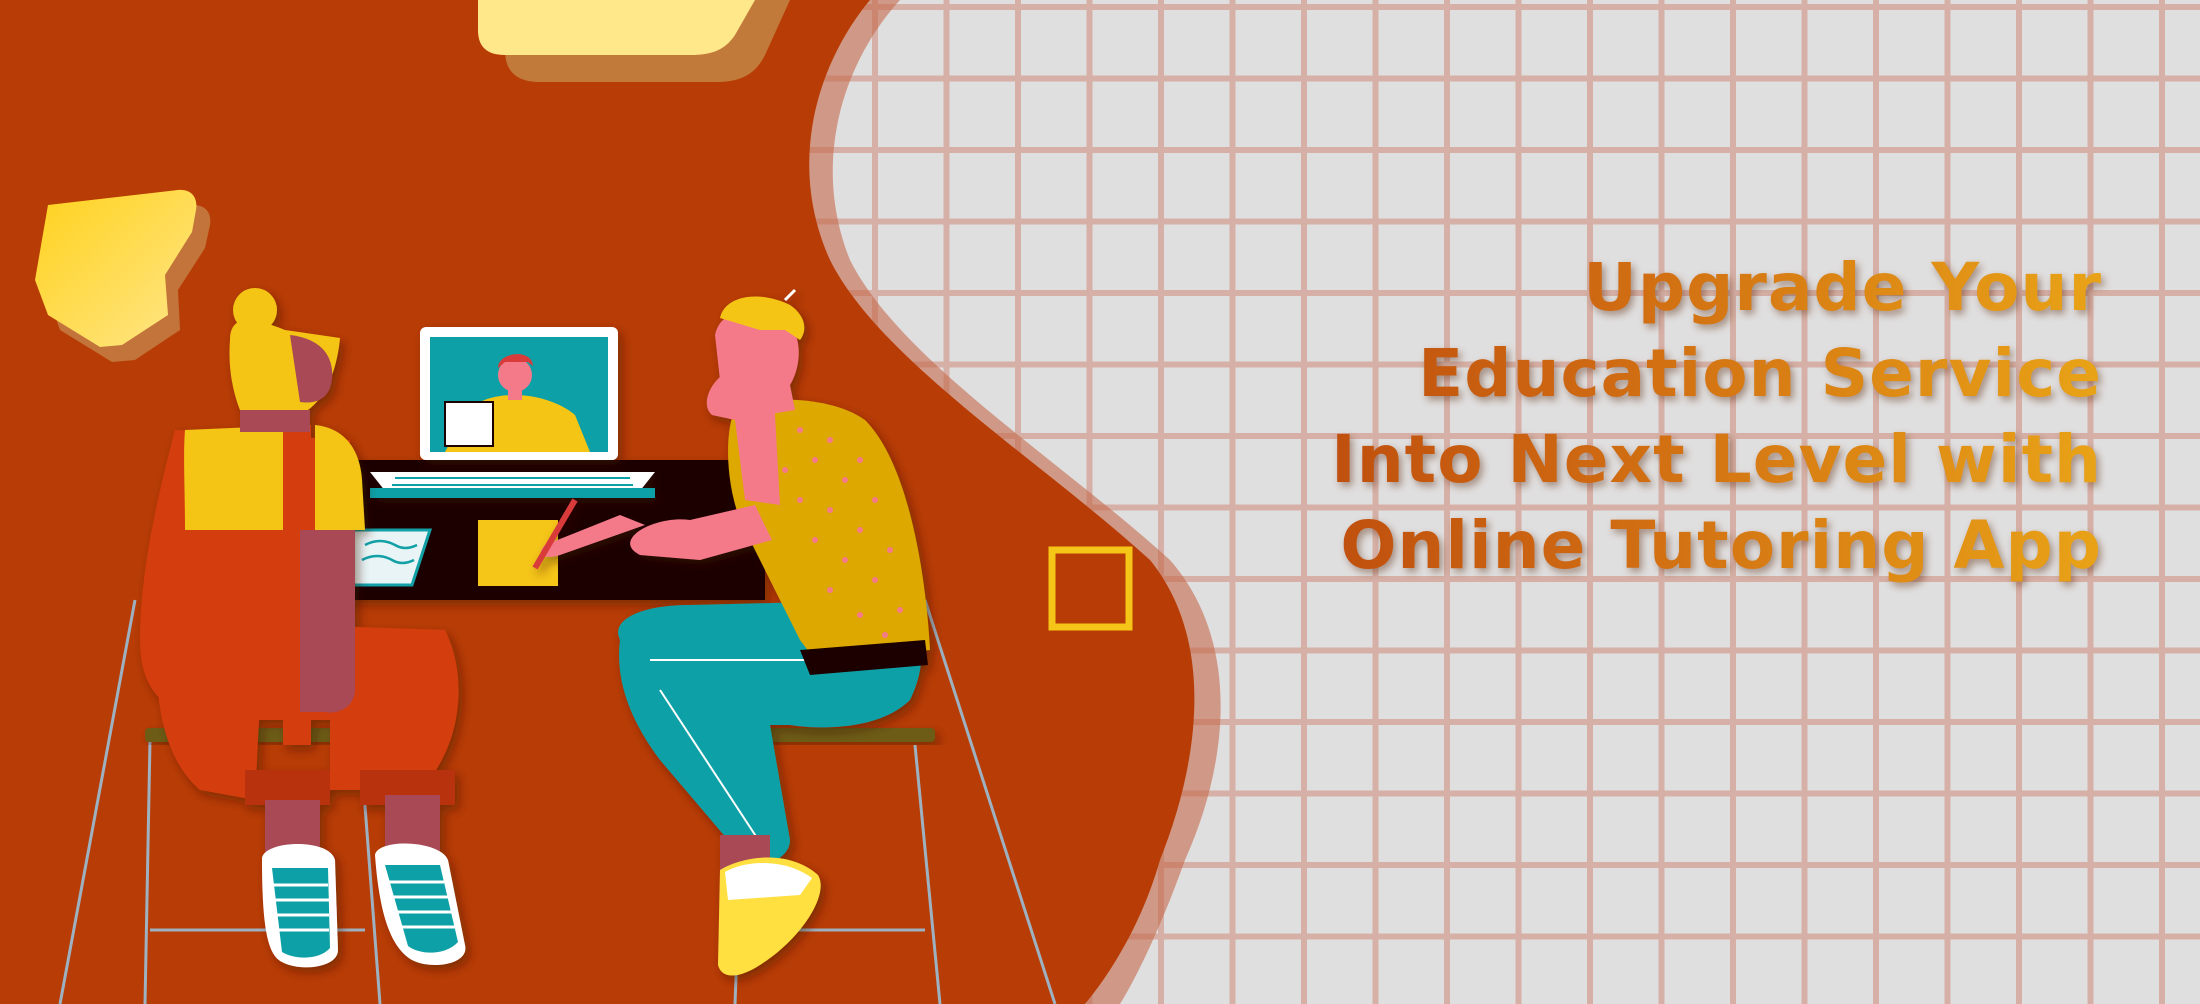 Image resolution: width=2200 pixels, height=1004 pixels. Describe the element at coordinates (1652, 374) in the screenshot. I see `headline-line-2: Education Service` at that location.